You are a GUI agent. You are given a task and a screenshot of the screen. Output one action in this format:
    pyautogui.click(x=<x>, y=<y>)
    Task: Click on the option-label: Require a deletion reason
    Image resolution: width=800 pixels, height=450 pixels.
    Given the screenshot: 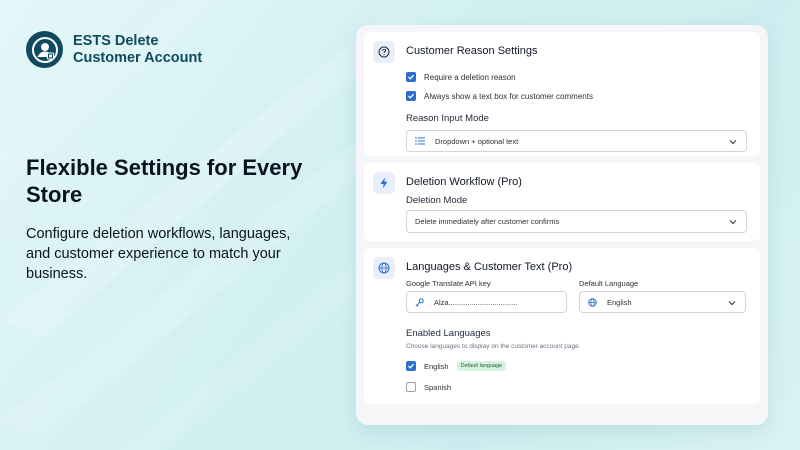 What is the action you would take?
    pyautogui.click(x=470, y=77)
    